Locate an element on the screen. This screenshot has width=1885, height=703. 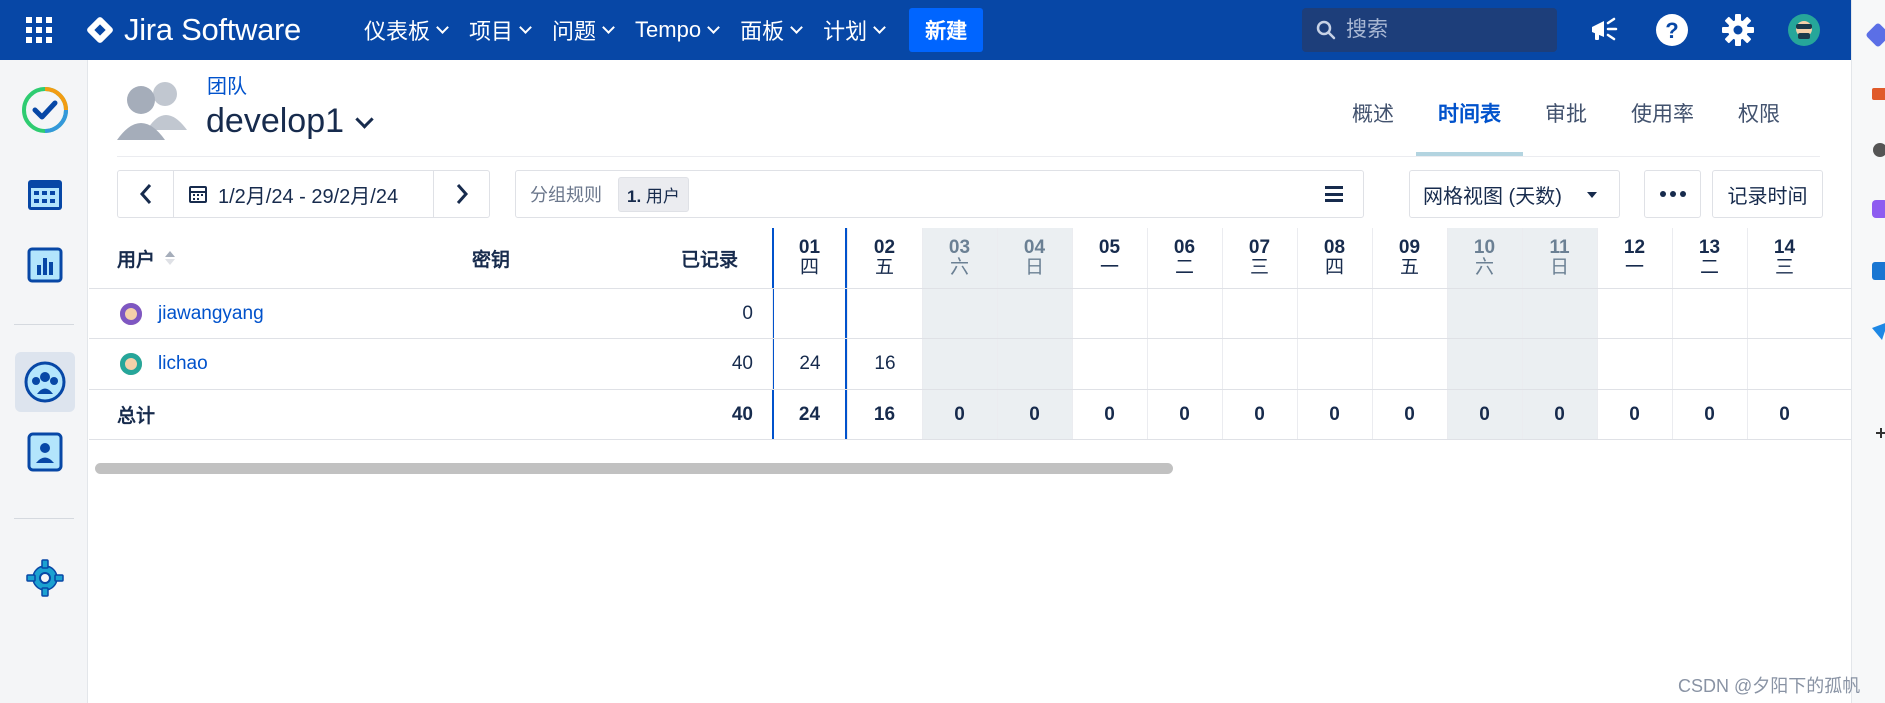
teams-icon is located at coordinates (45, 382).